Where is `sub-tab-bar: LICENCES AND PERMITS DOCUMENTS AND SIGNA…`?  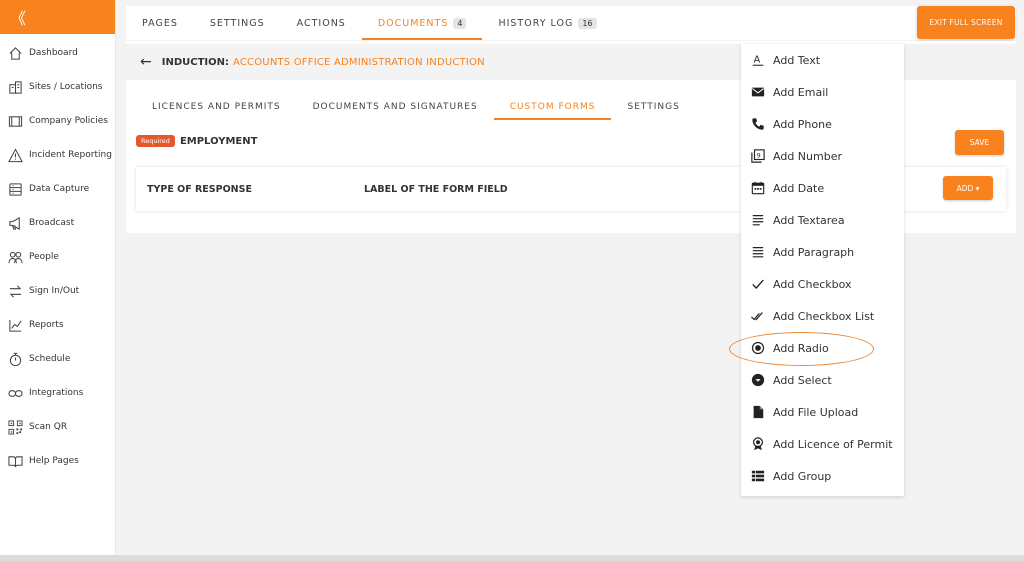
sub-tab-bar: LICENCES AND PERMITS DOCUMENTS AND SIGNA… is located at coordinates (416, 106).